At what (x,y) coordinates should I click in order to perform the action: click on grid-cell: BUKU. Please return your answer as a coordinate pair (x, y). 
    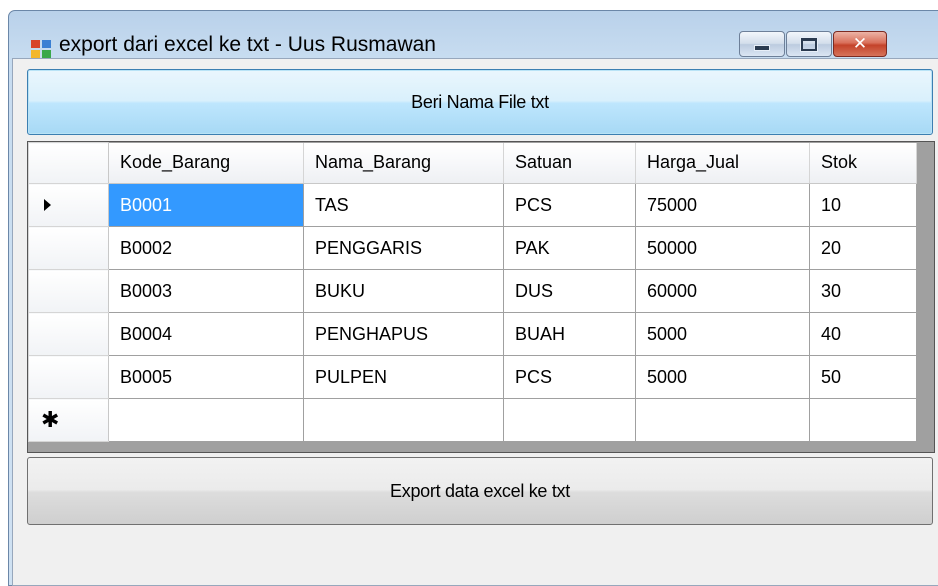
    Looking at the image, I should click on (403, 291).